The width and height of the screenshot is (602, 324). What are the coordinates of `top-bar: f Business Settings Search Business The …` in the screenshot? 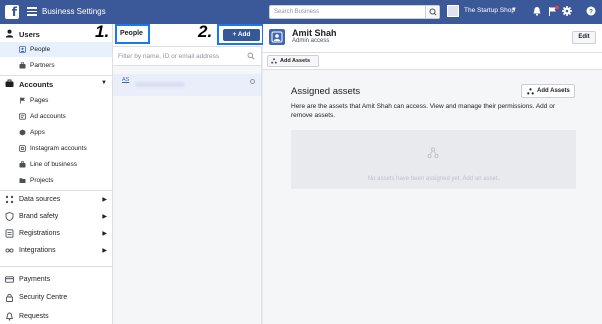 It's located at (301, 12).